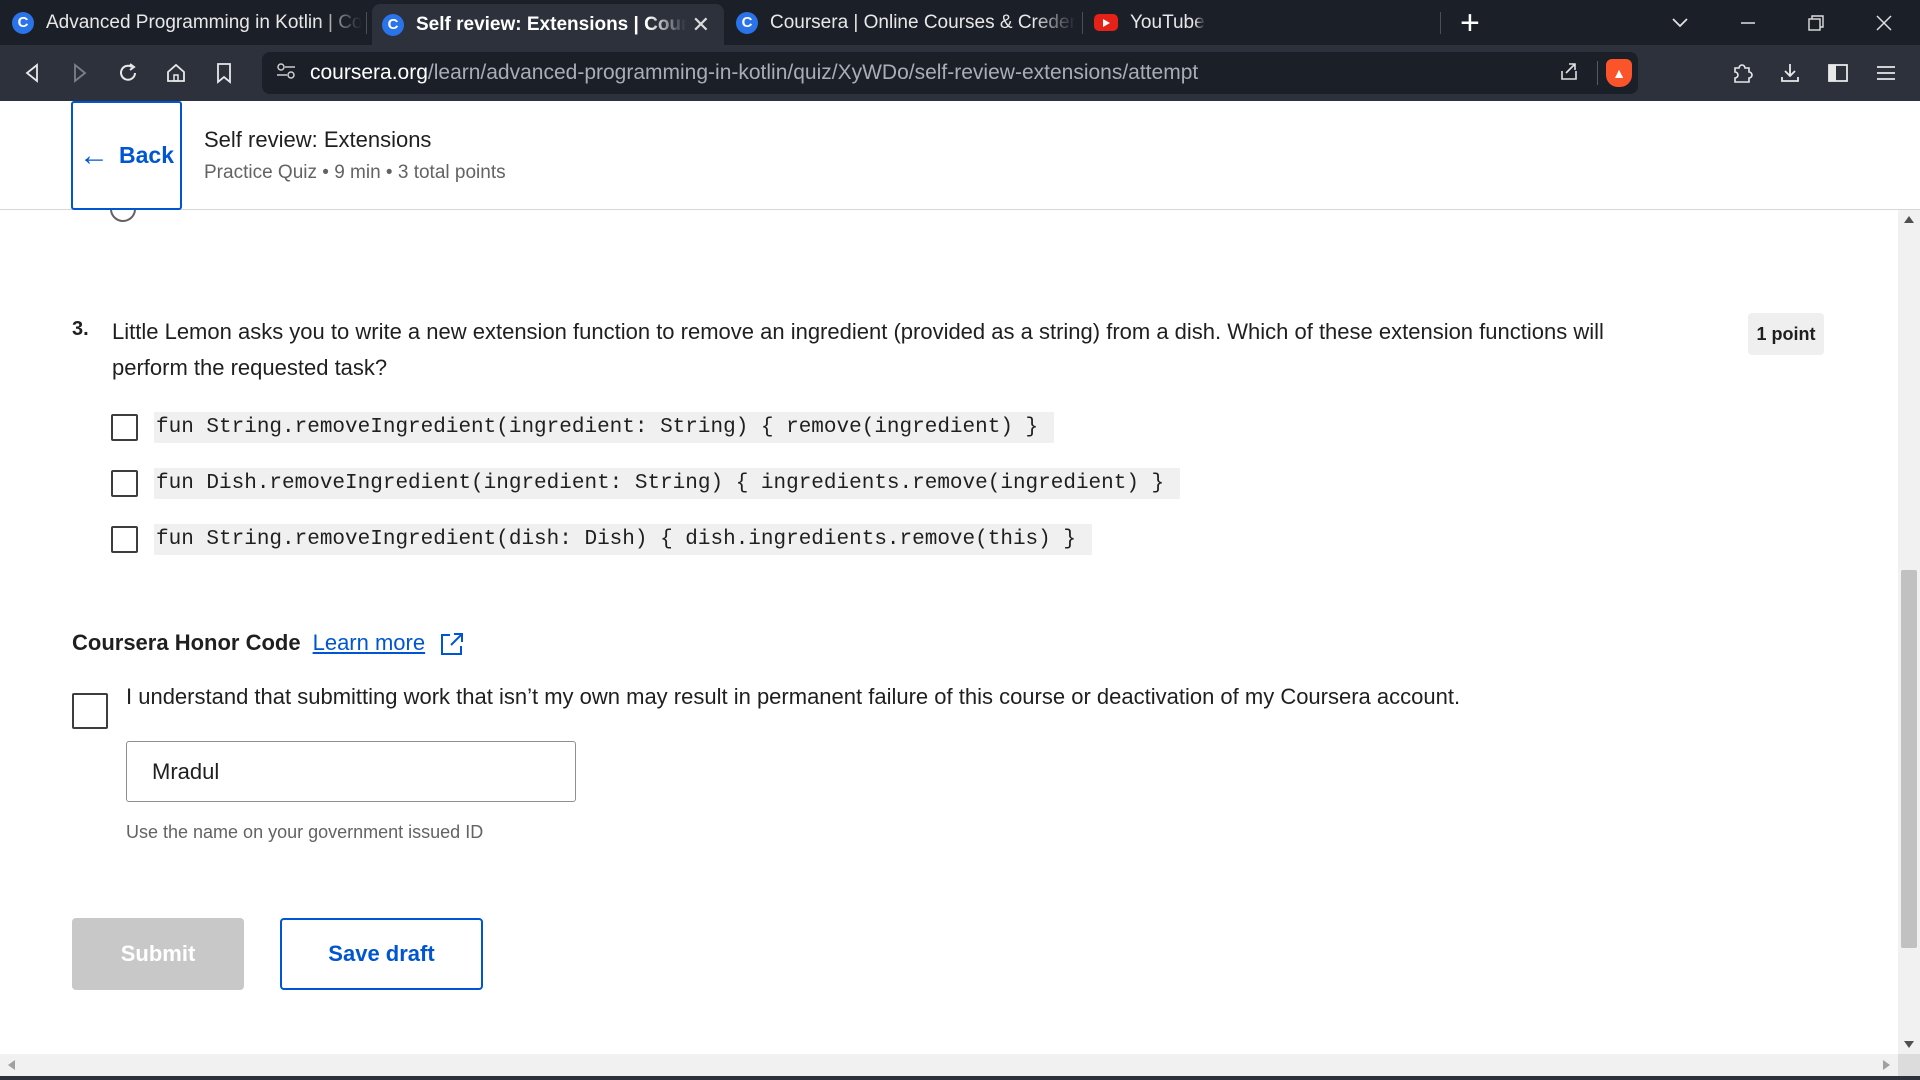 This screenshot has height=1080, width=1920. I want to click on tab-title: Self review: Extensions | Coursera, so click(551, 24).